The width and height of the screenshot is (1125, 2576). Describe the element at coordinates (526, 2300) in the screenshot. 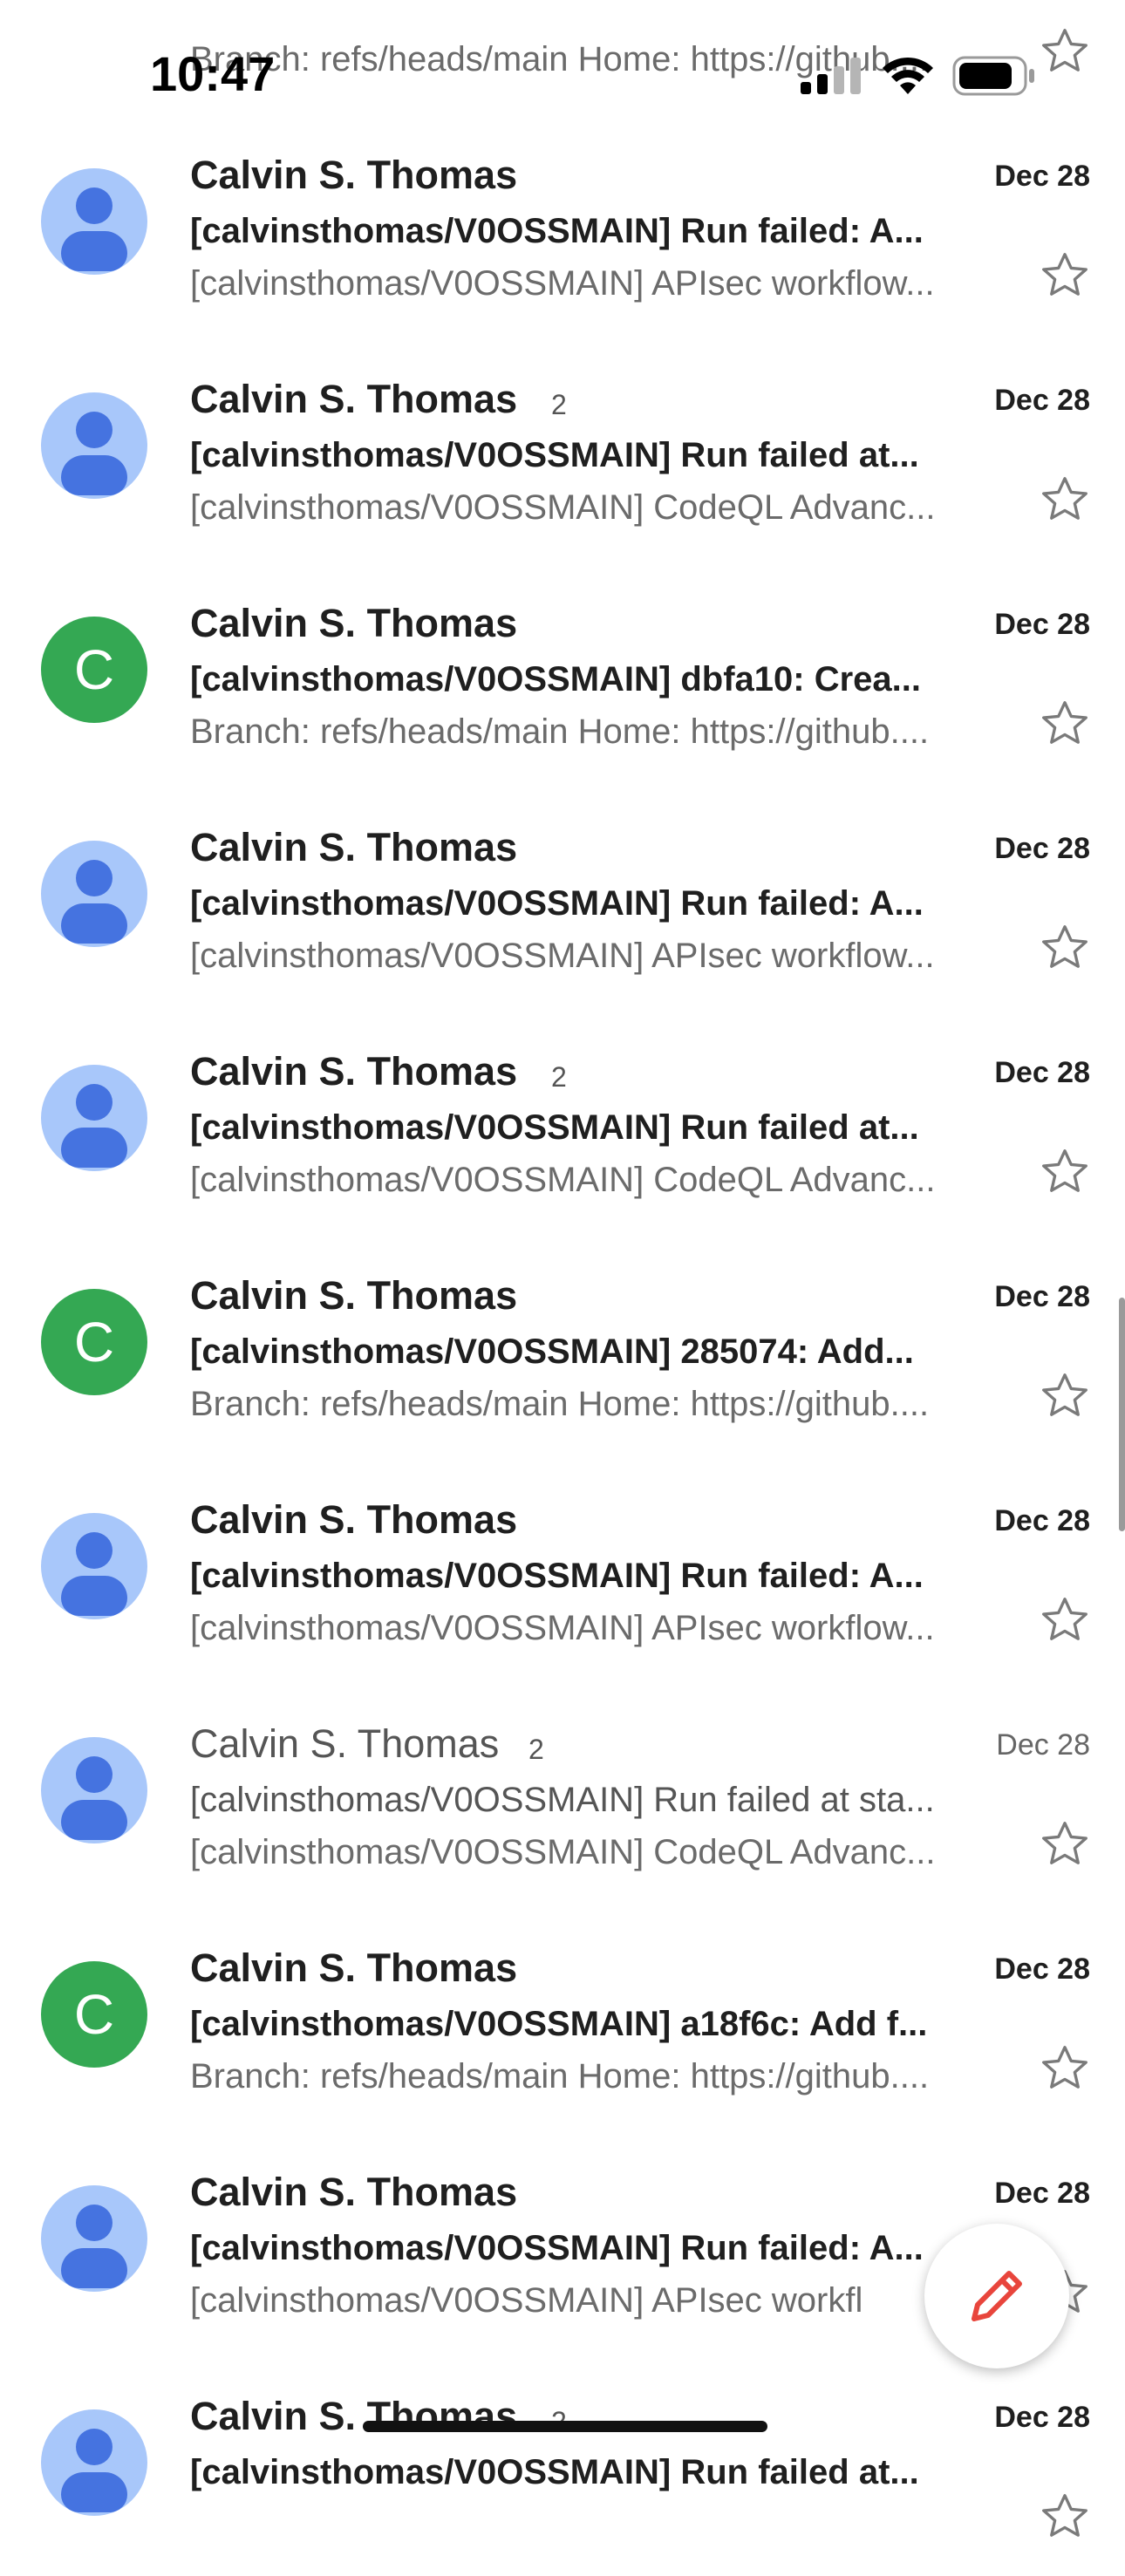

I see `email-snippet: [calvinsthomas/V0OSSMAIN] APIsec workfl` at that location.